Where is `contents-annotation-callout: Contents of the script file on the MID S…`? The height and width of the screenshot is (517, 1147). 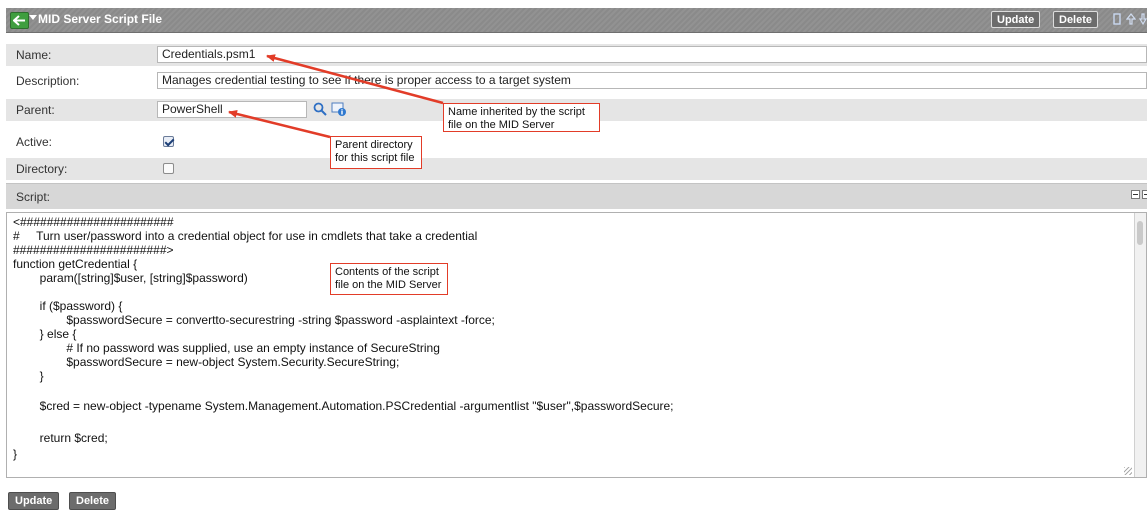
contents-annotation-callout: Contents of the script file on the MID S… is located at coordinates (389, 279).